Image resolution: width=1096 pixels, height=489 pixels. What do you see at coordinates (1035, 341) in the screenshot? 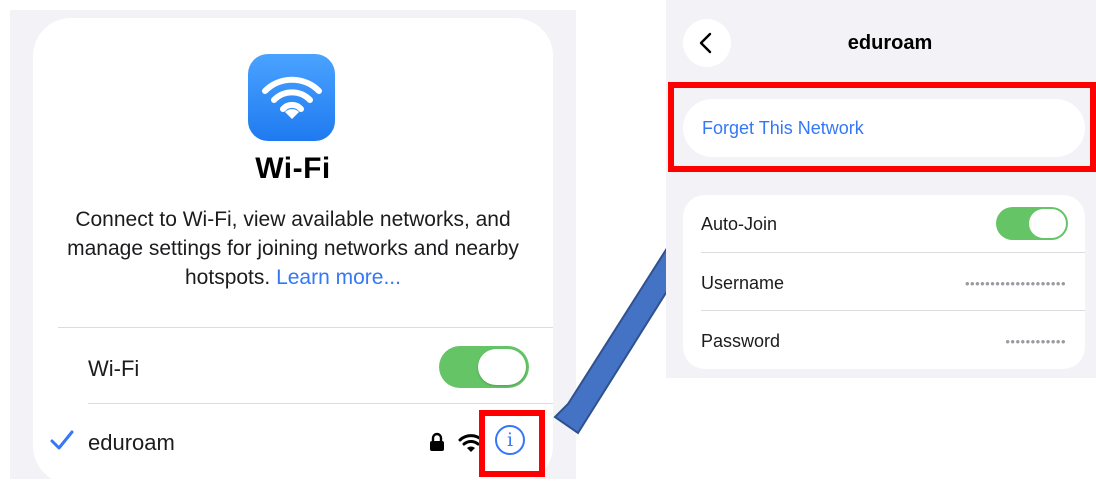
I see `password-value: ••••••••••••` at bounding box center [1035, 341].